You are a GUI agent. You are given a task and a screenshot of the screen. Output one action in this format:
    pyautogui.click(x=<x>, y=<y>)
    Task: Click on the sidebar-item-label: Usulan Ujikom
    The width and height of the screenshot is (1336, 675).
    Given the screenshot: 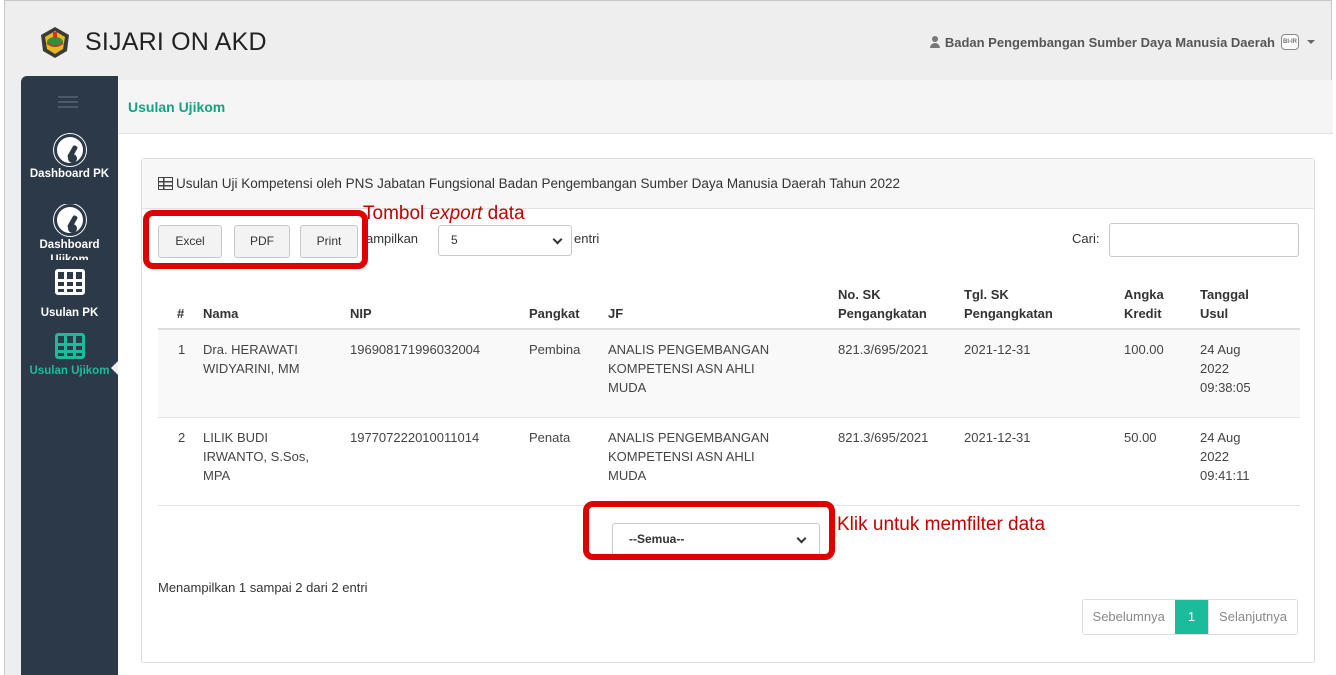 What is the action you would take?
    pyautogui.click(x=69, y=371)
    